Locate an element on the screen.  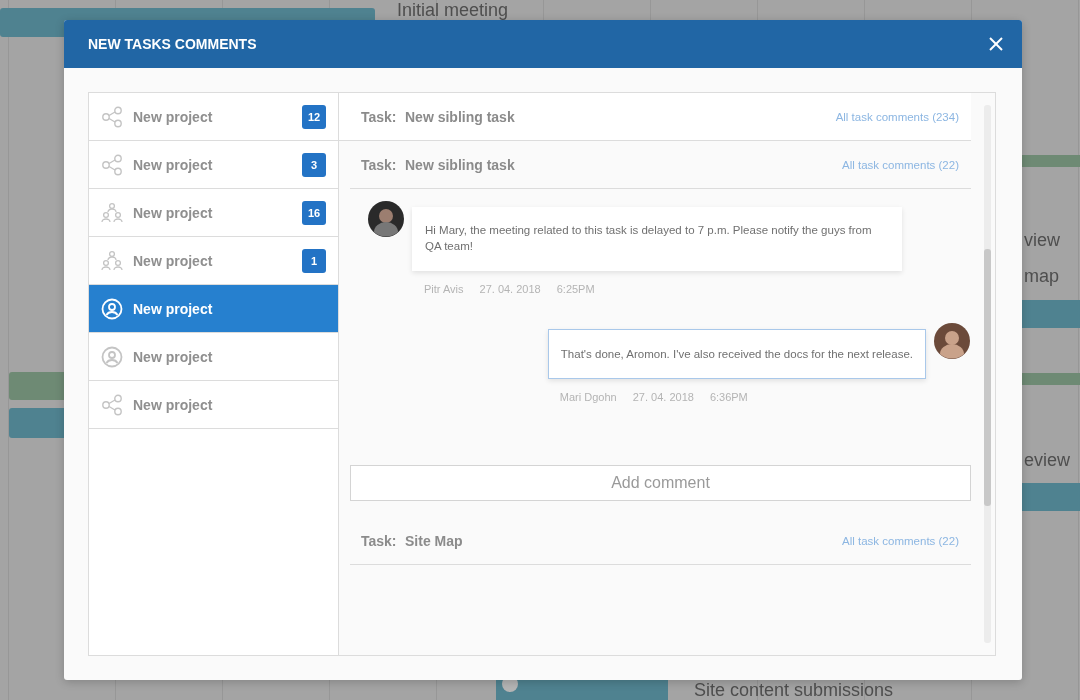
task-header: Task: New sibling task All task comments (22) is located at coordinates (660, 165).